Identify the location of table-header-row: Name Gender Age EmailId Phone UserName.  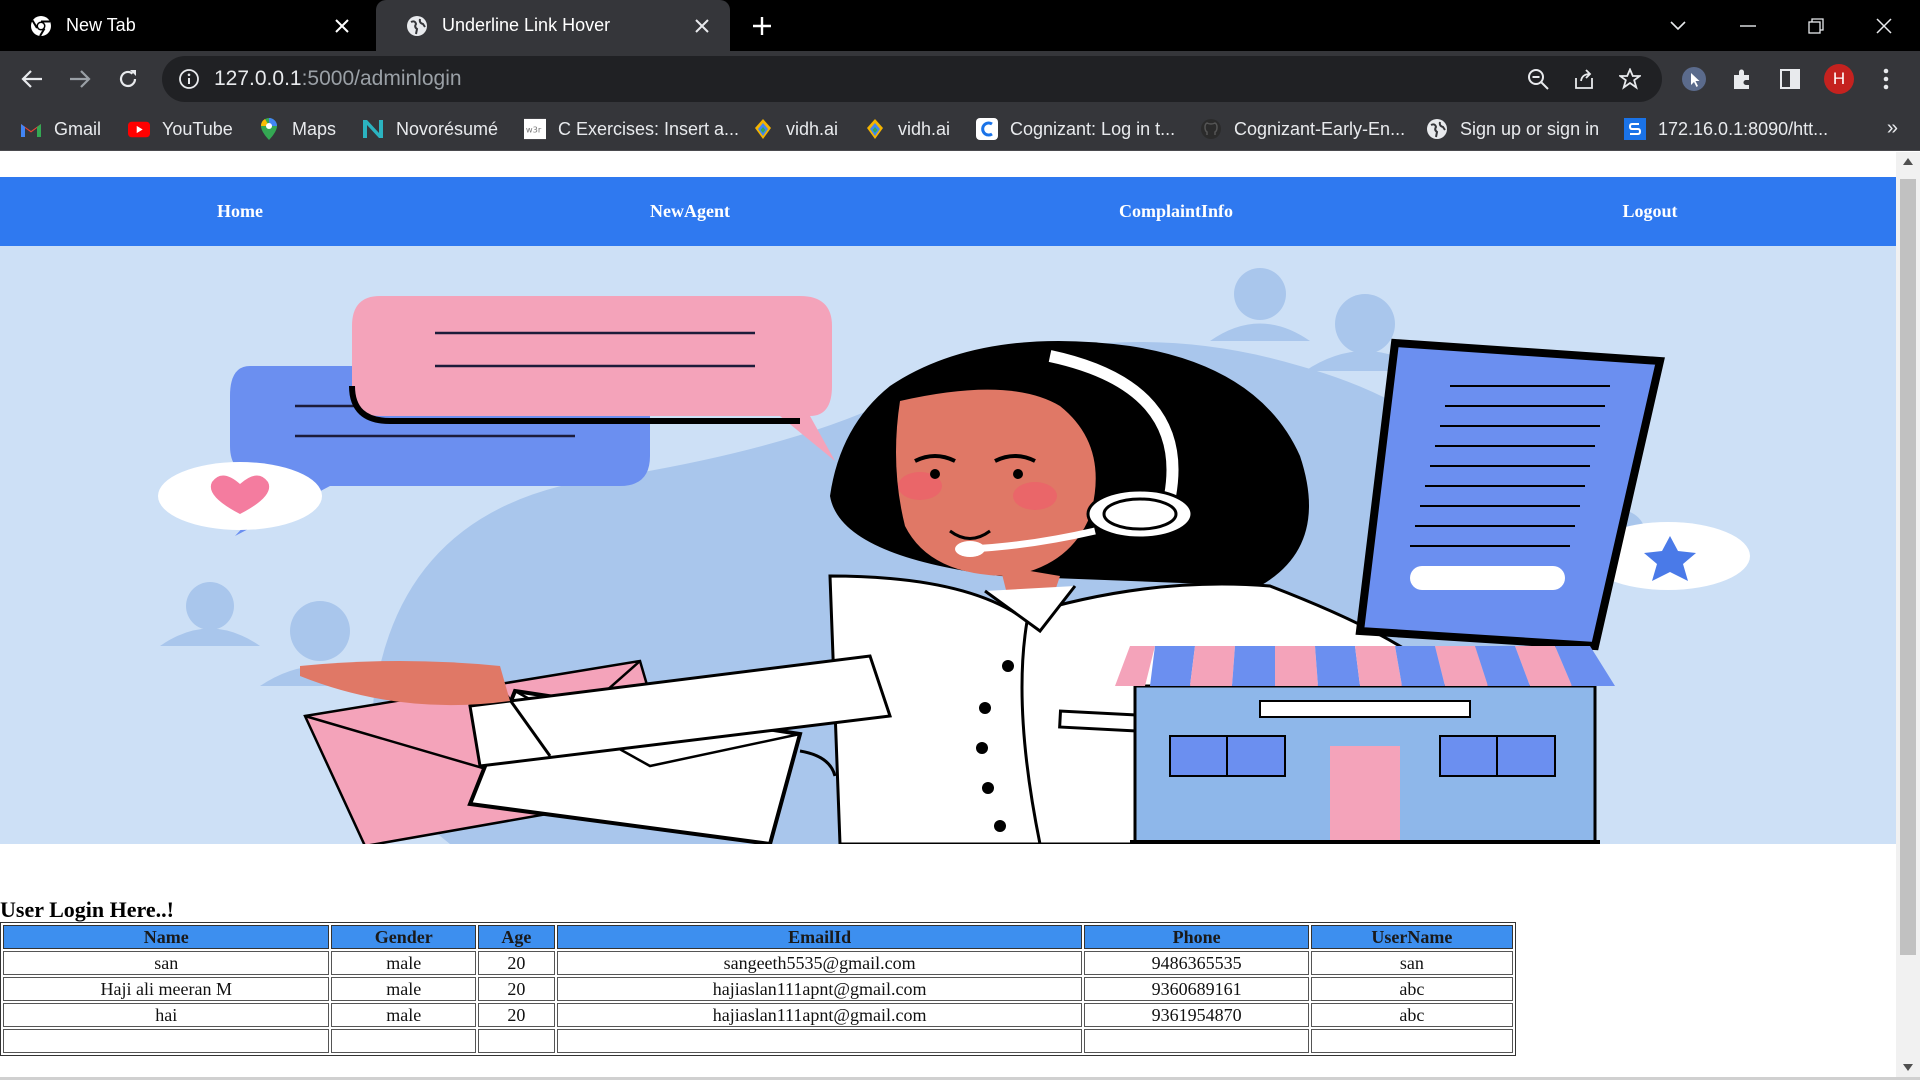
(758, 937).